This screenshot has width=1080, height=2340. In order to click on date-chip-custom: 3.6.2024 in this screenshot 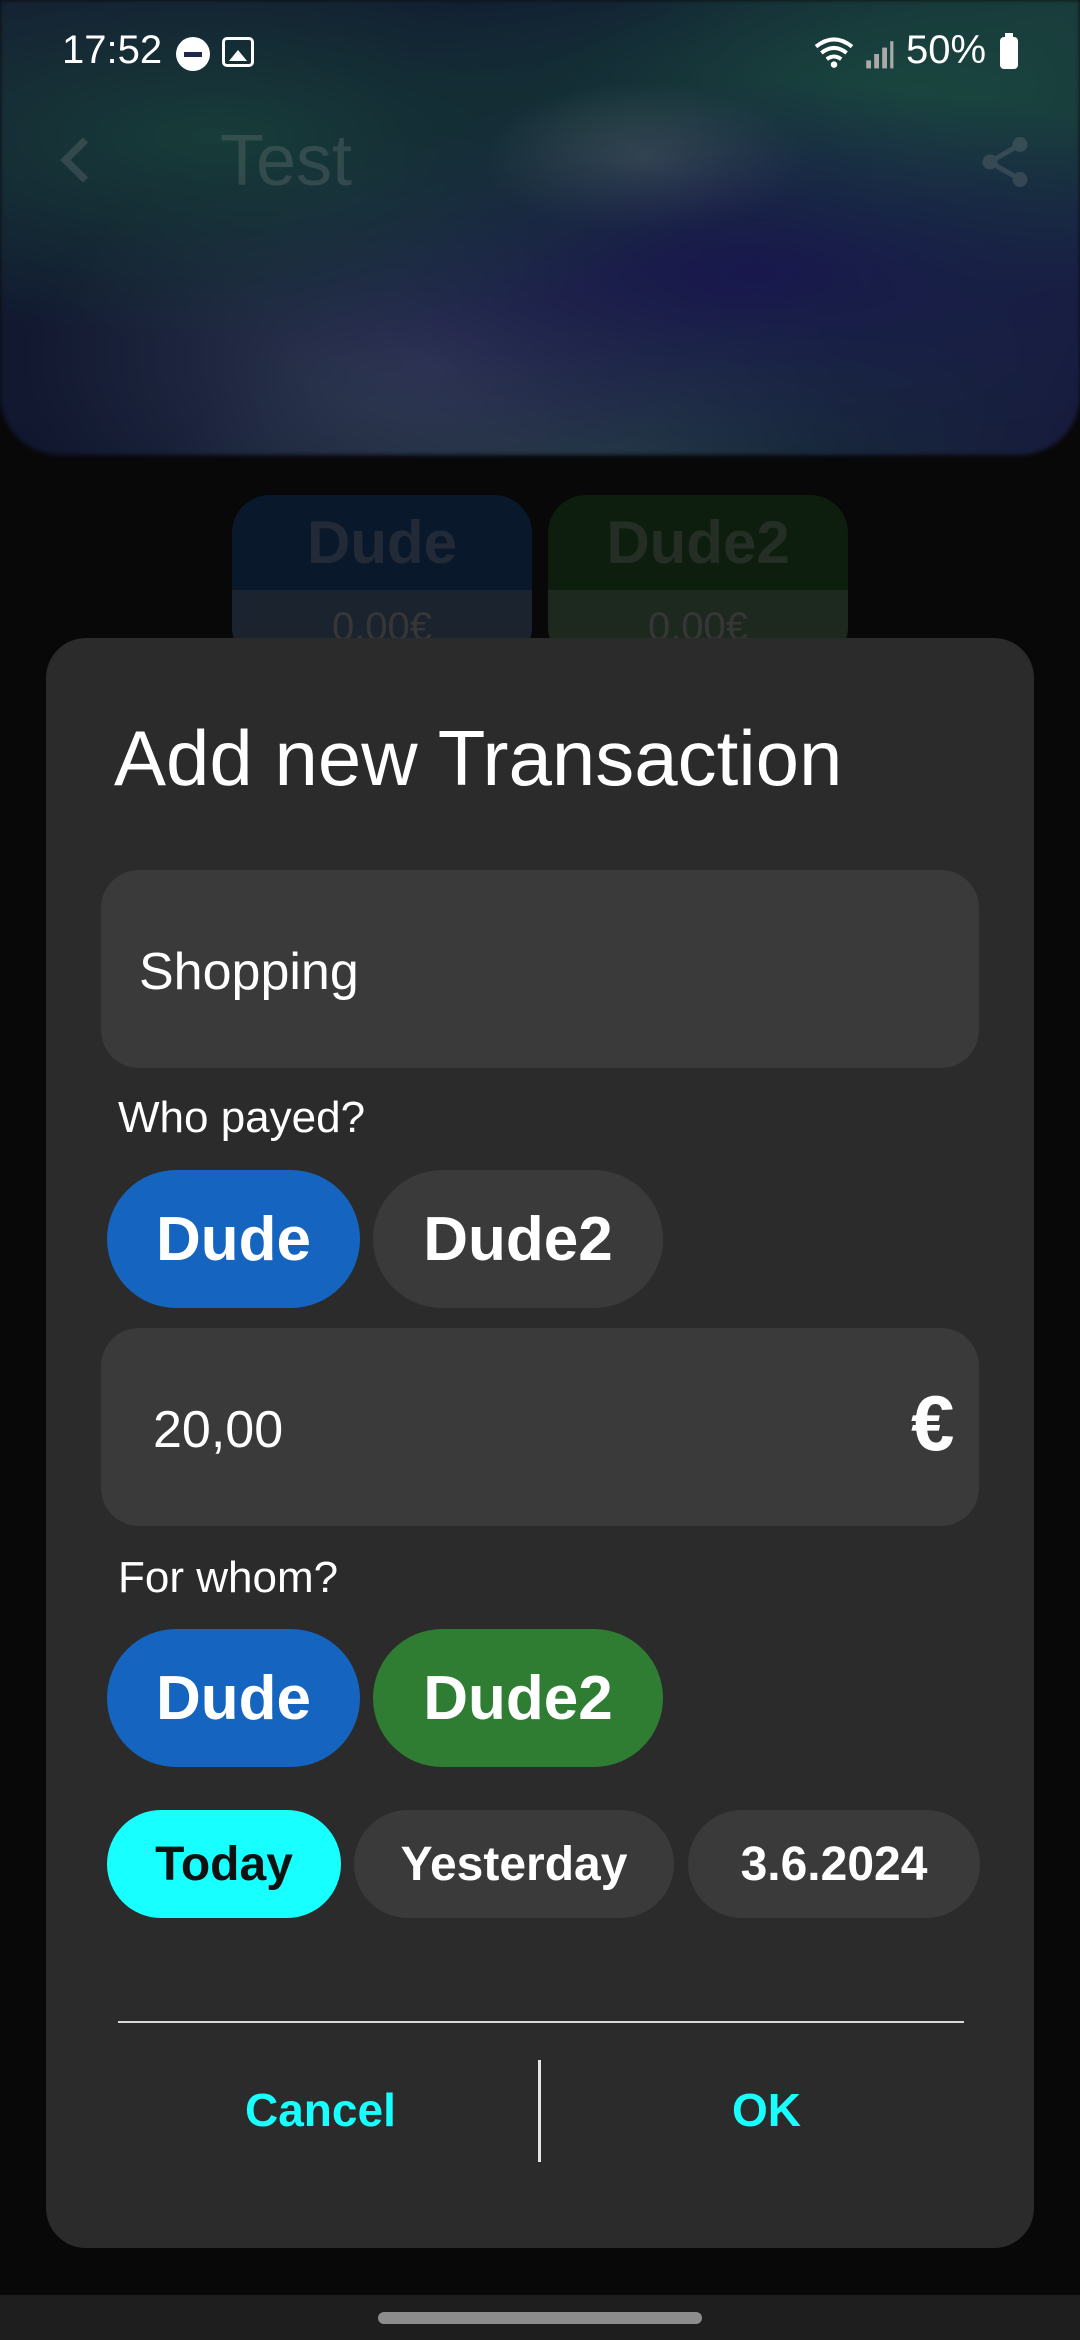, I will do `click(834, 1864)`.